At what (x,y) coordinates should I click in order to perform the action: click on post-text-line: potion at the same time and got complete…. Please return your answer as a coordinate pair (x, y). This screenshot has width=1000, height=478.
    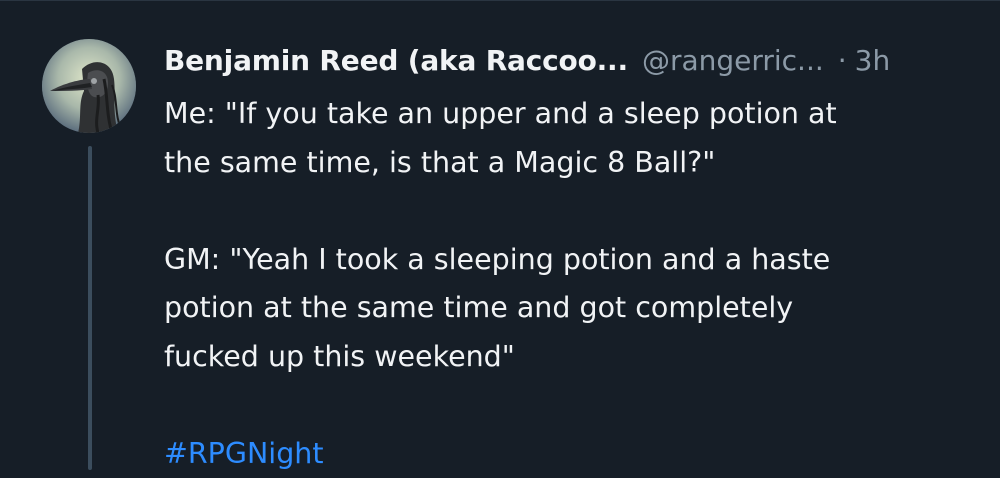
    Looking at the image, I should click on (479, 307).